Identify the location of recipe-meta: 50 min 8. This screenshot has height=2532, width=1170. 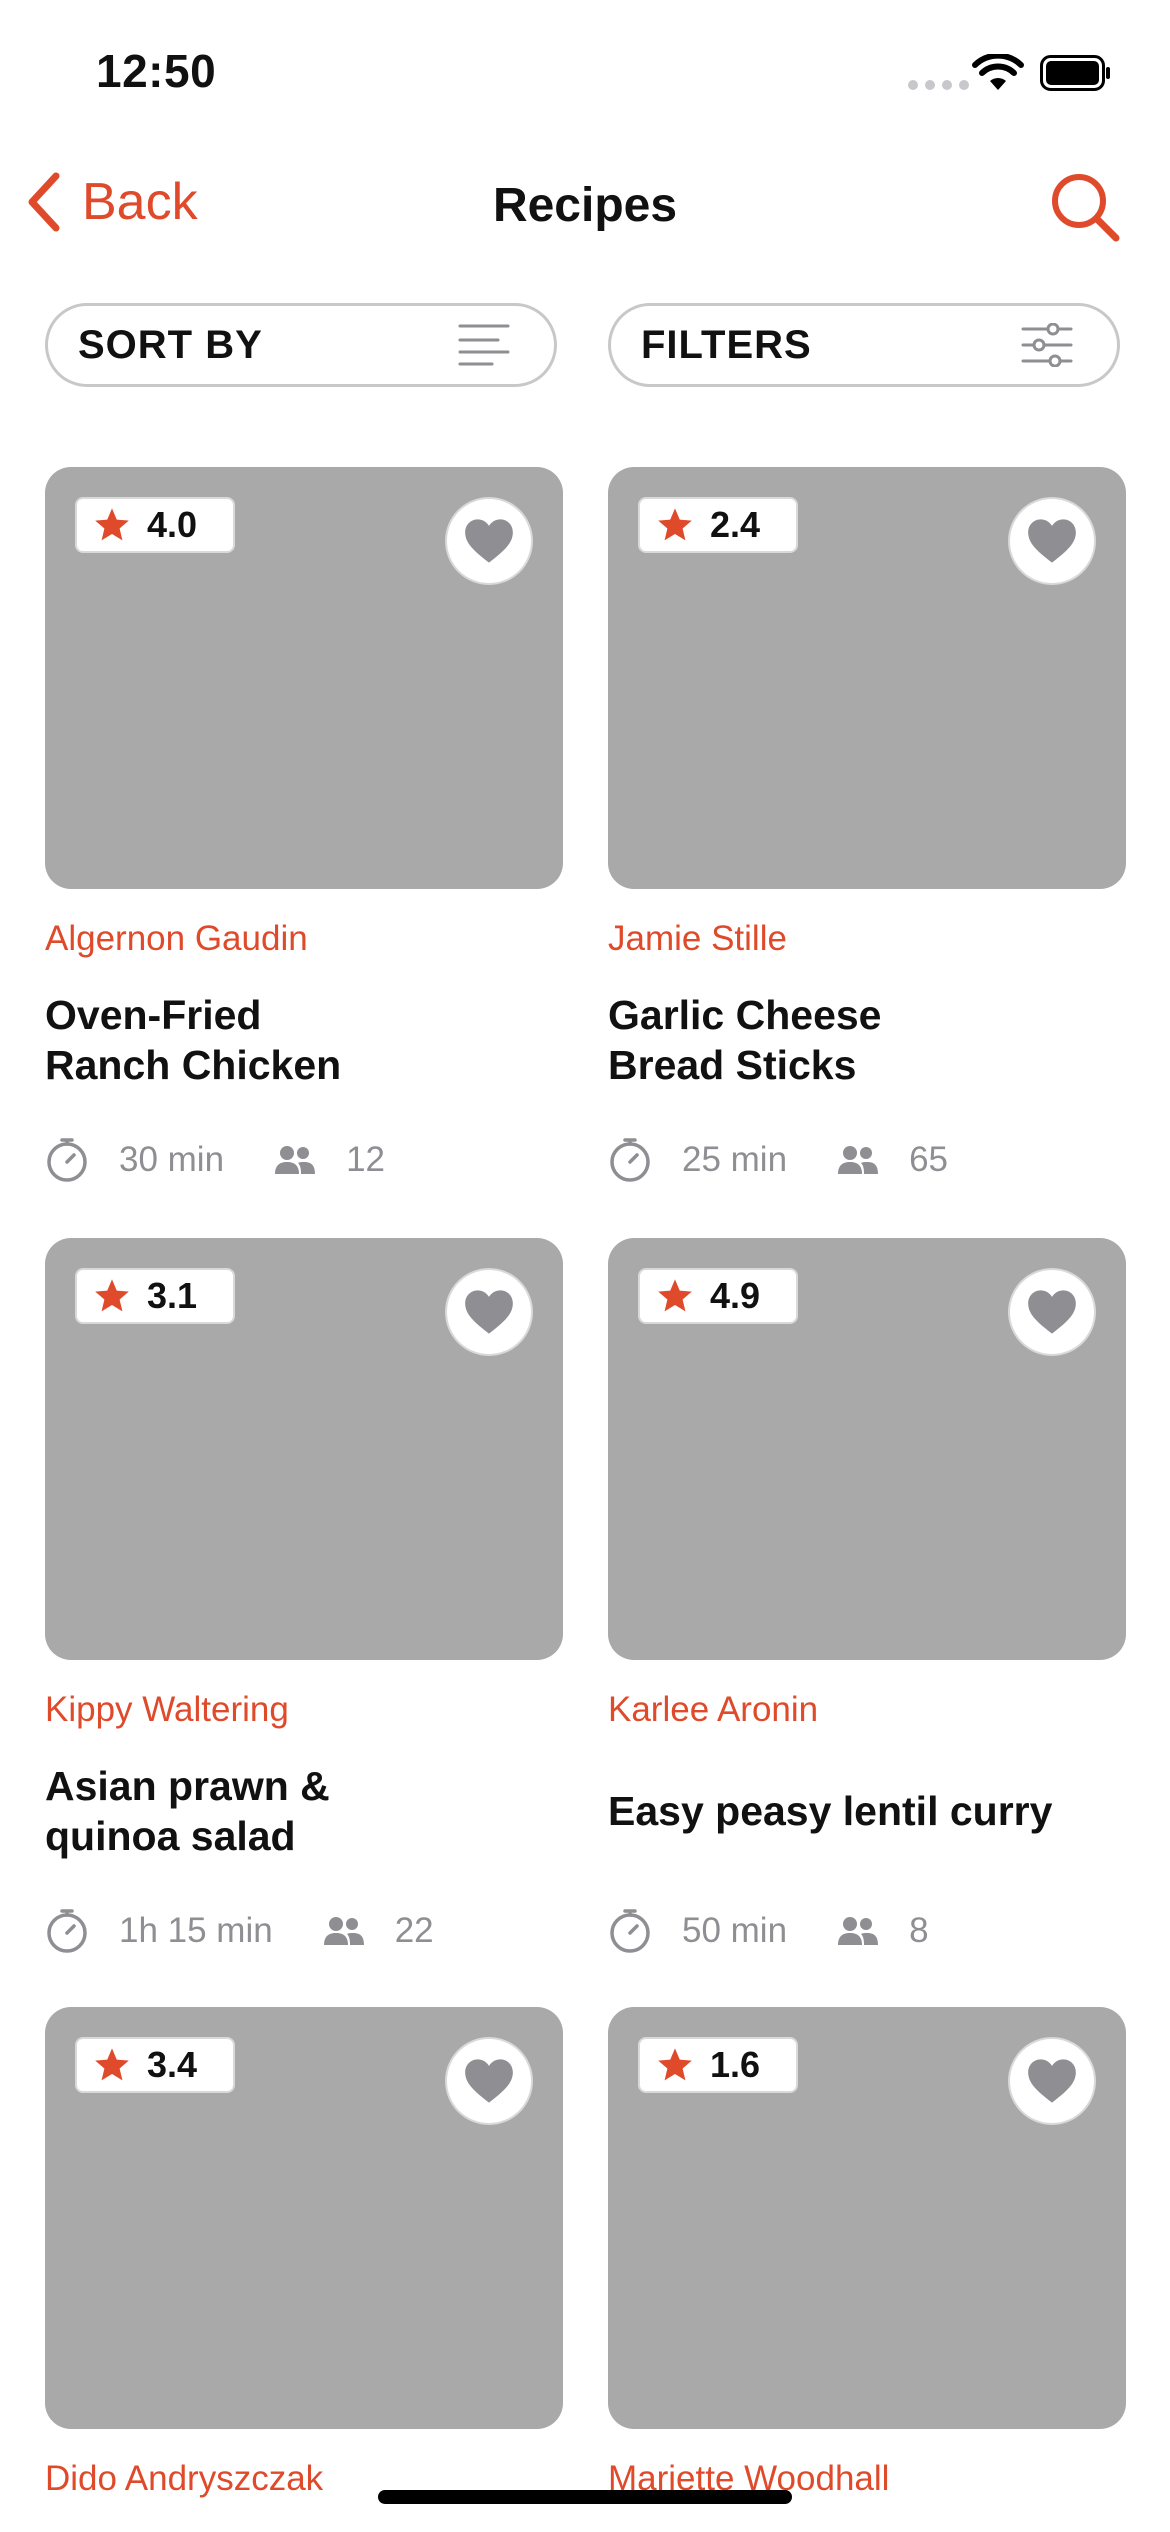
(768, 1931).